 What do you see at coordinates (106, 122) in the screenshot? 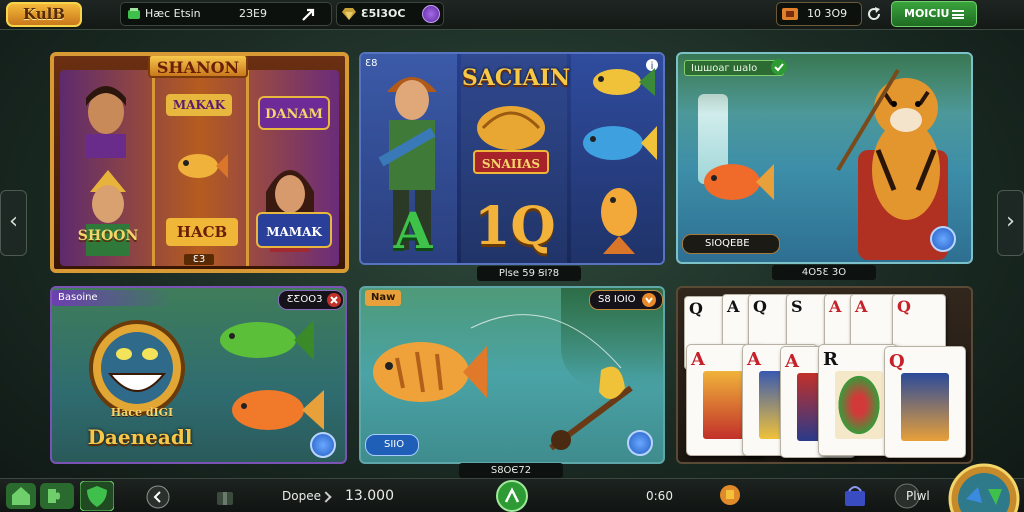
I see `character-portrait` at bounding box center [106, 122].